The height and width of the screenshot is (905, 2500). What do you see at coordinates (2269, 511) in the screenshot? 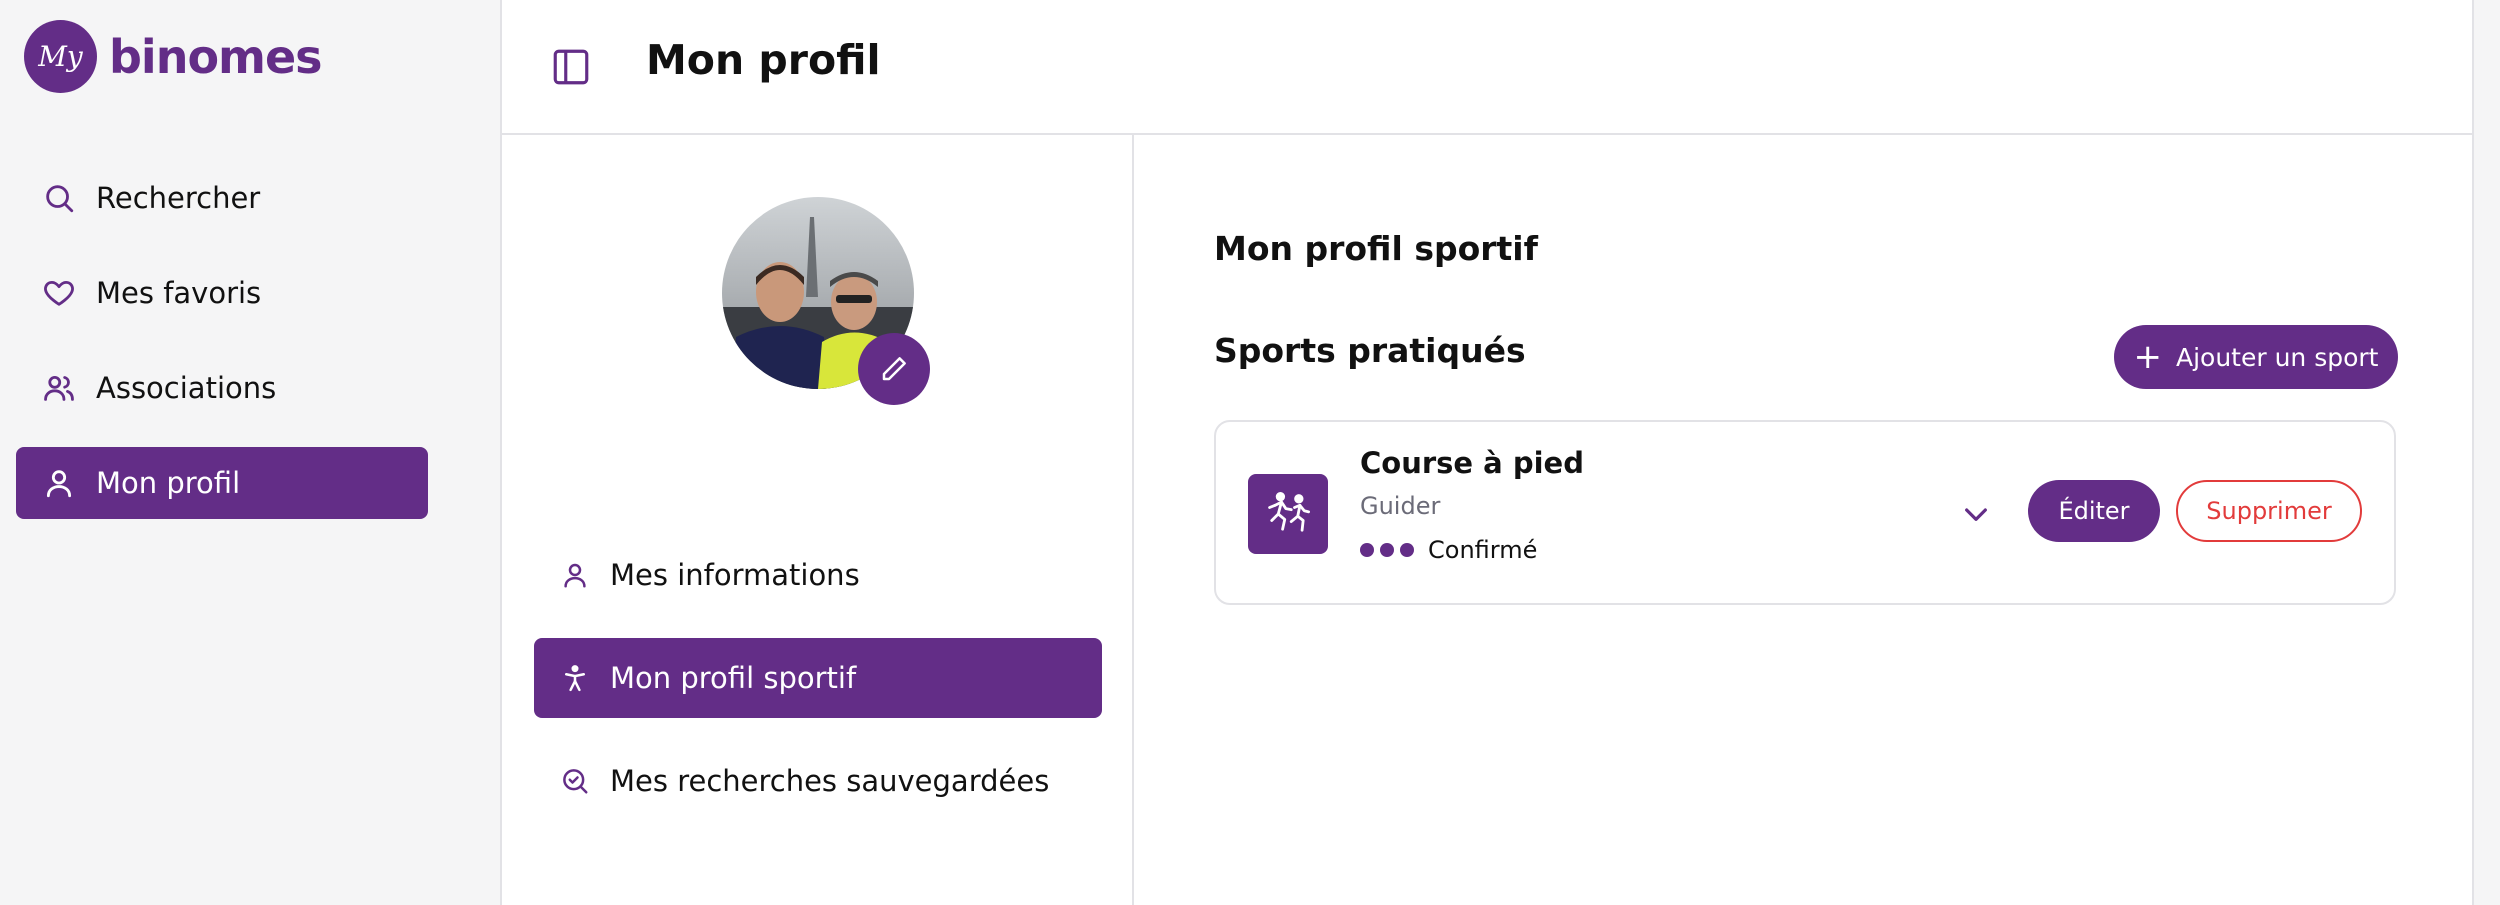
I see `delete-sport-button: Supprimer` at bounding box center [2269, 511].